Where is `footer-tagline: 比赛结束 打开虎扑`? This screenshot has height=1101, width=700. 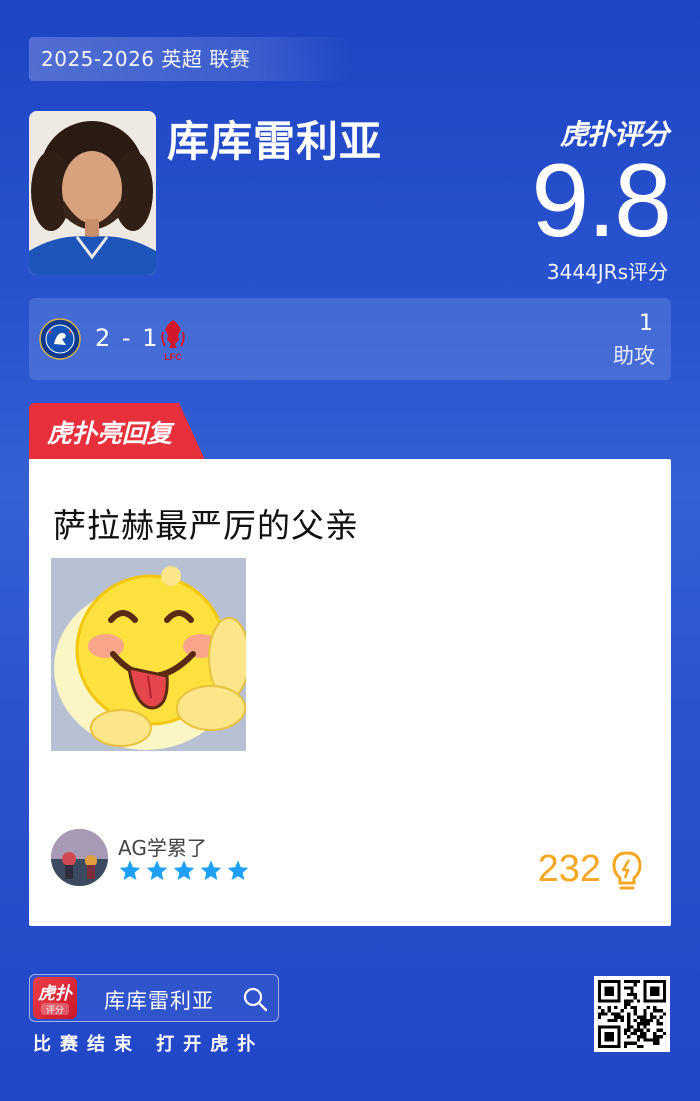 footer-tagline: 比赛结束 打开虎扑 is located at coordinates (149, 1044).